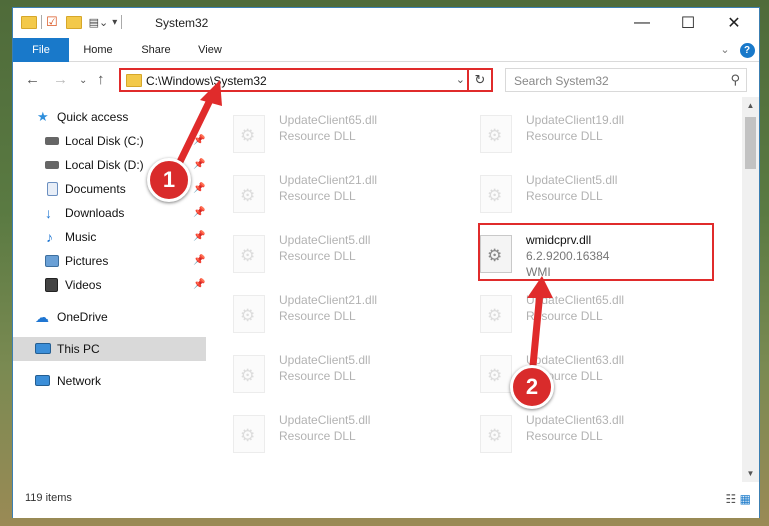 The image size is (769, 526). Describe the element at coordinates (642, 23) in the screenshot. I see `minimize-button: —` at that location.